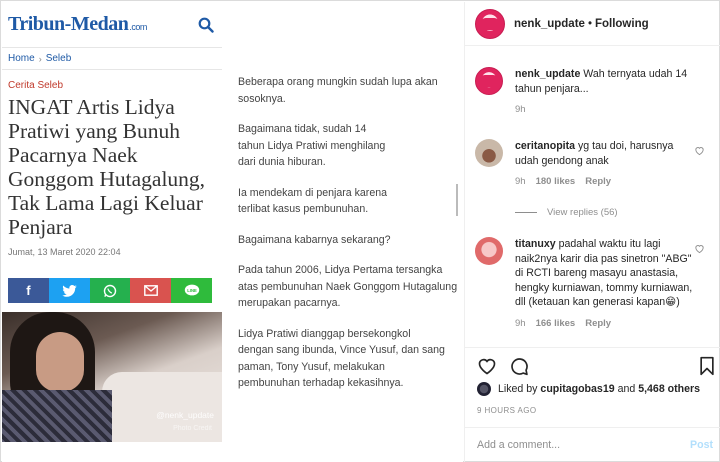 This screenshot has width=720, height=462. What do you see at coordinates (457, 200) in the screenshot?
I see `scrollbar-thumb` at bounding box center [457, 200].